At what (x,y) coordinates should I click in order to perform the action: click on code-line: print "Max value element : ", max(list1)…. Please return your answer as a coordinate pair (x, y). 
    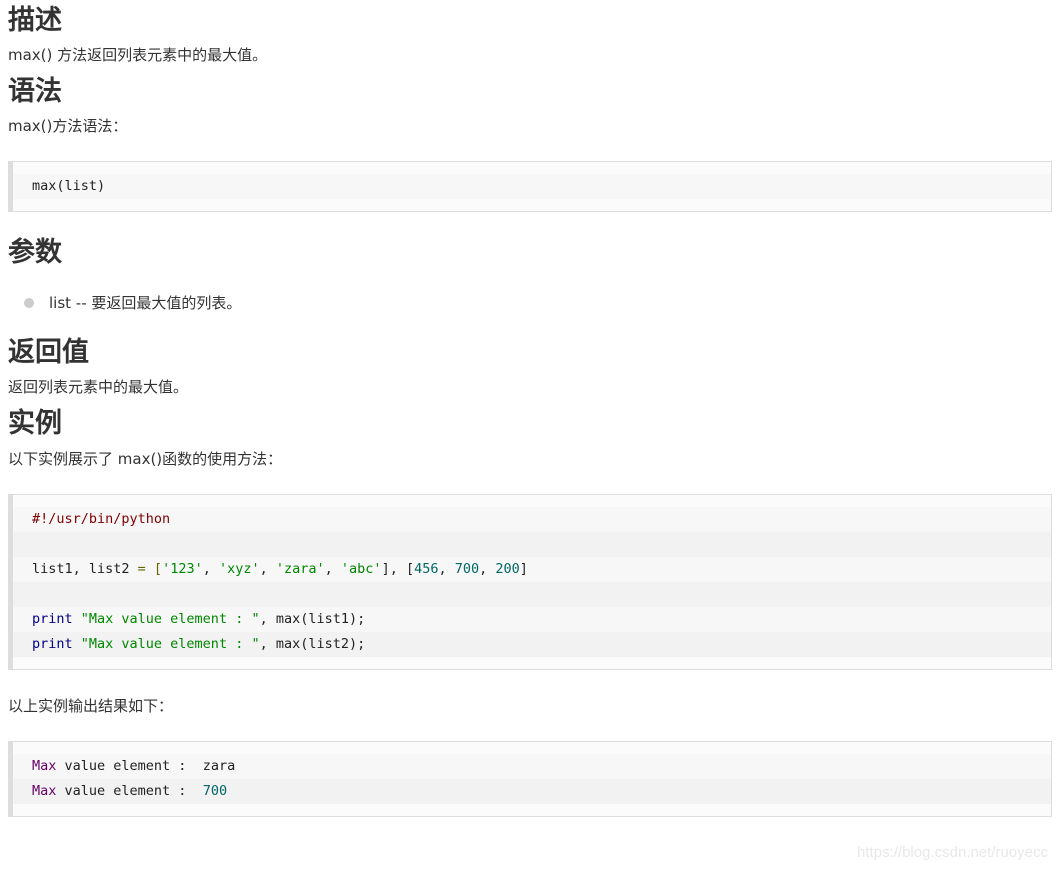
    Looking at the image, I should click on (532, 619).